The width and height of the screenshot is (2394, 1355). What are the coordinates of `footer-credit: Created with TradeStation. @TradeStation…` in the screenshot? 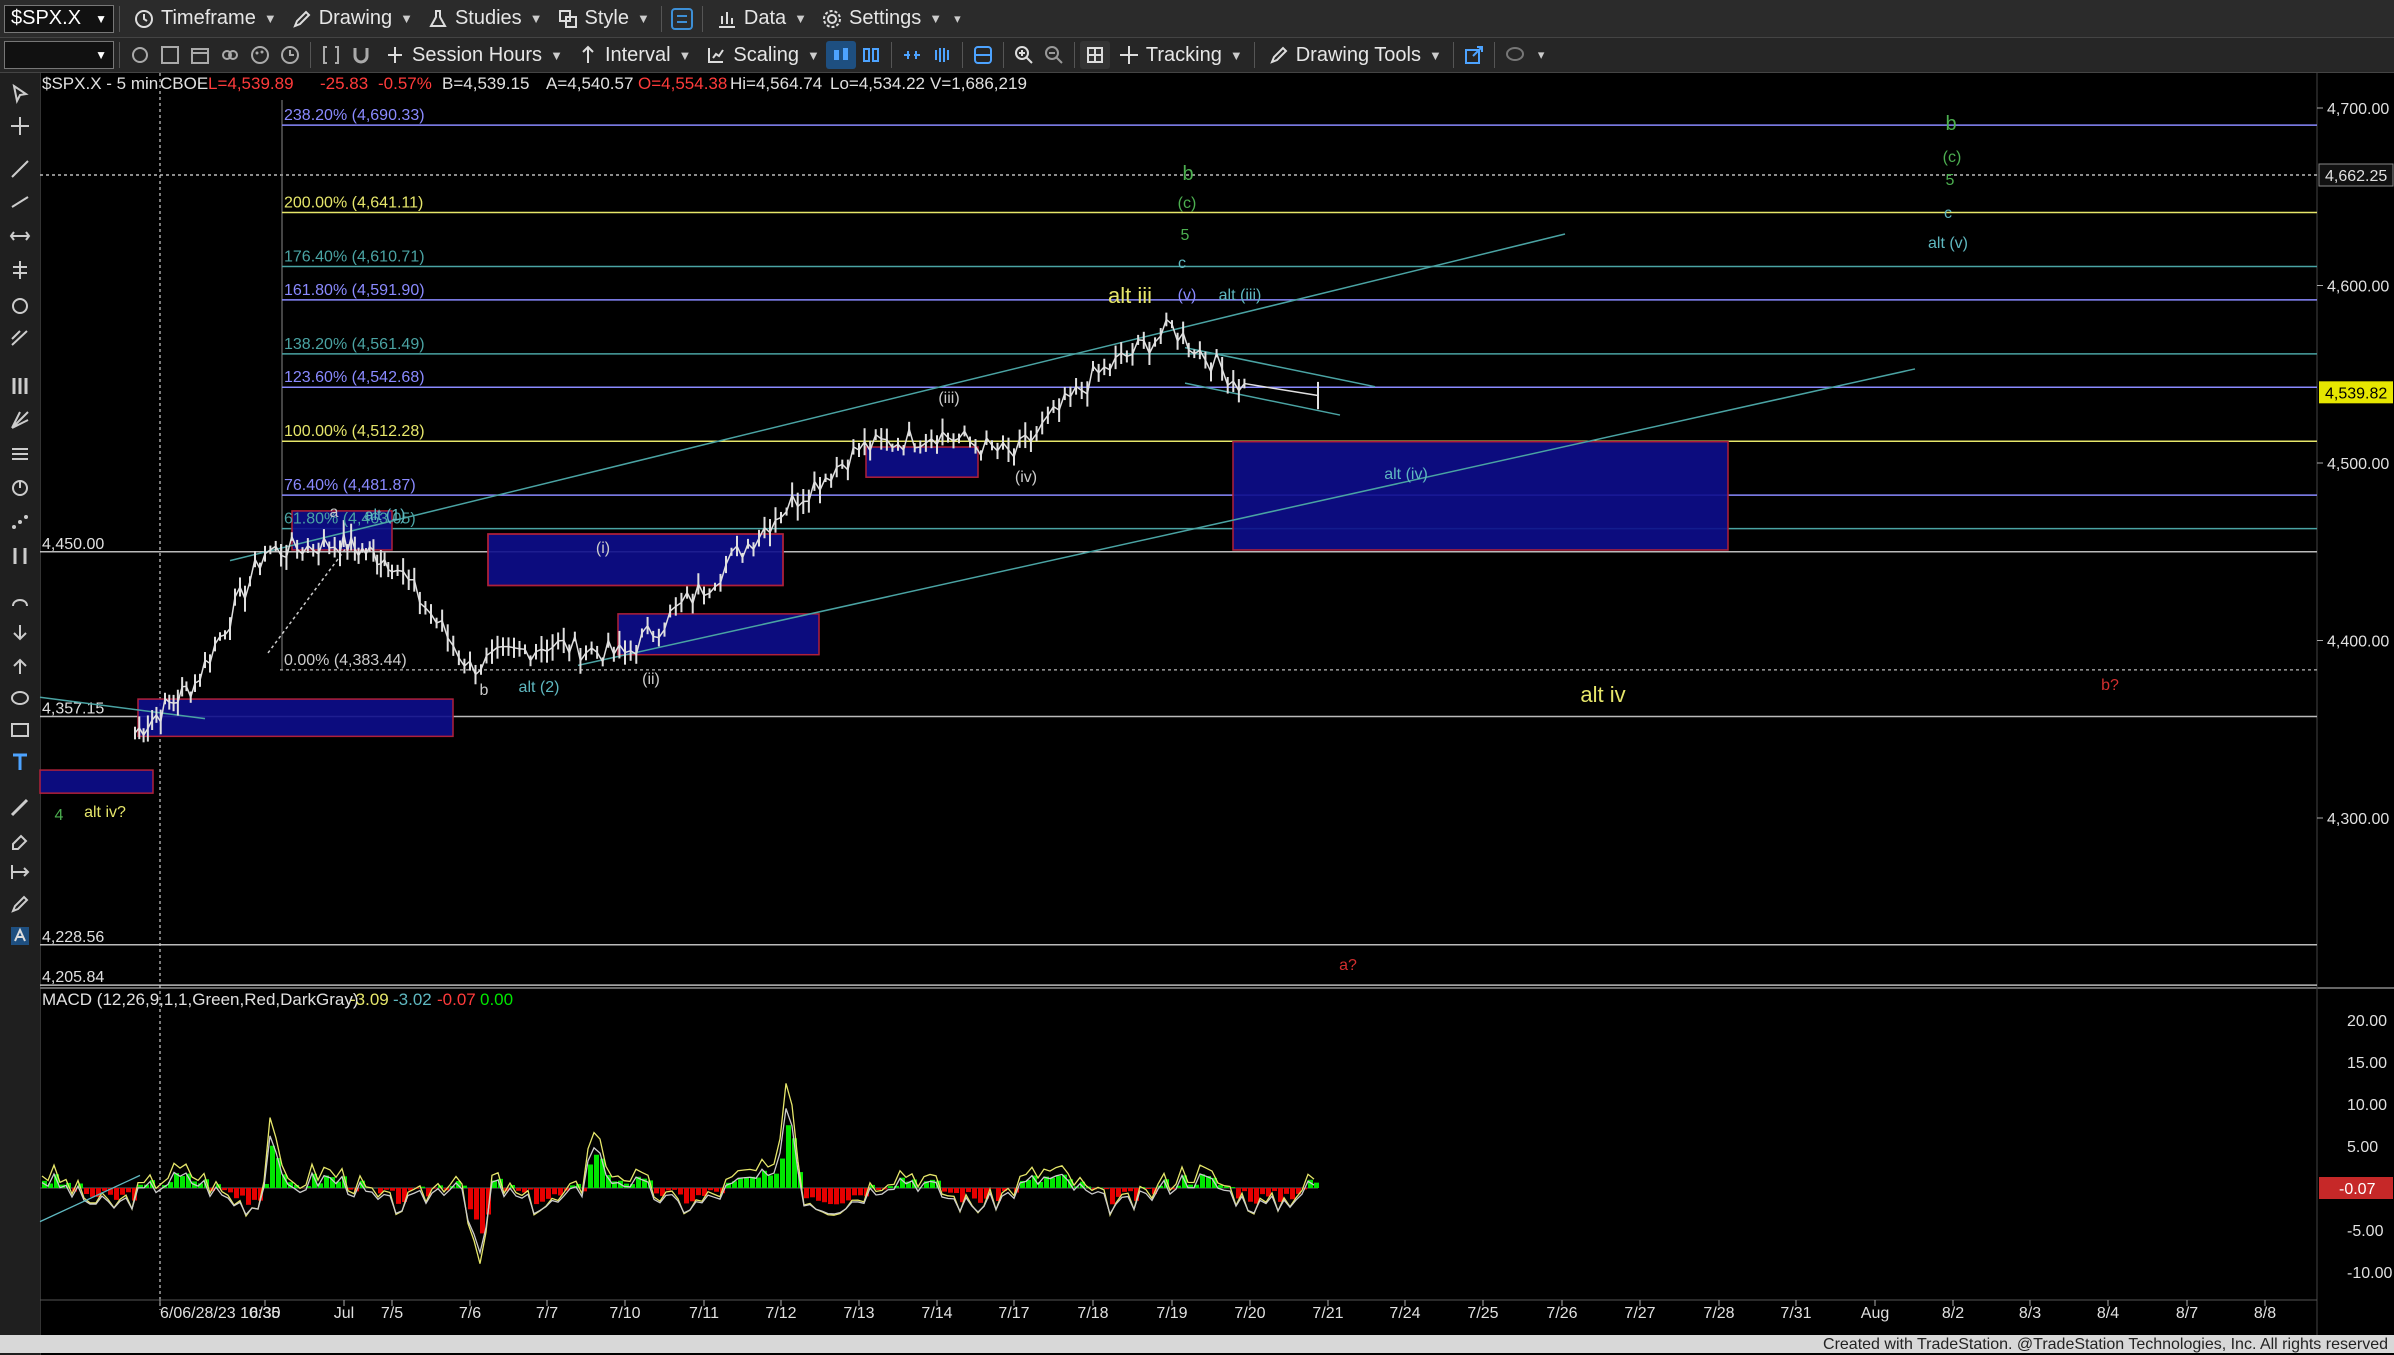 It's located at (2105, 1344).